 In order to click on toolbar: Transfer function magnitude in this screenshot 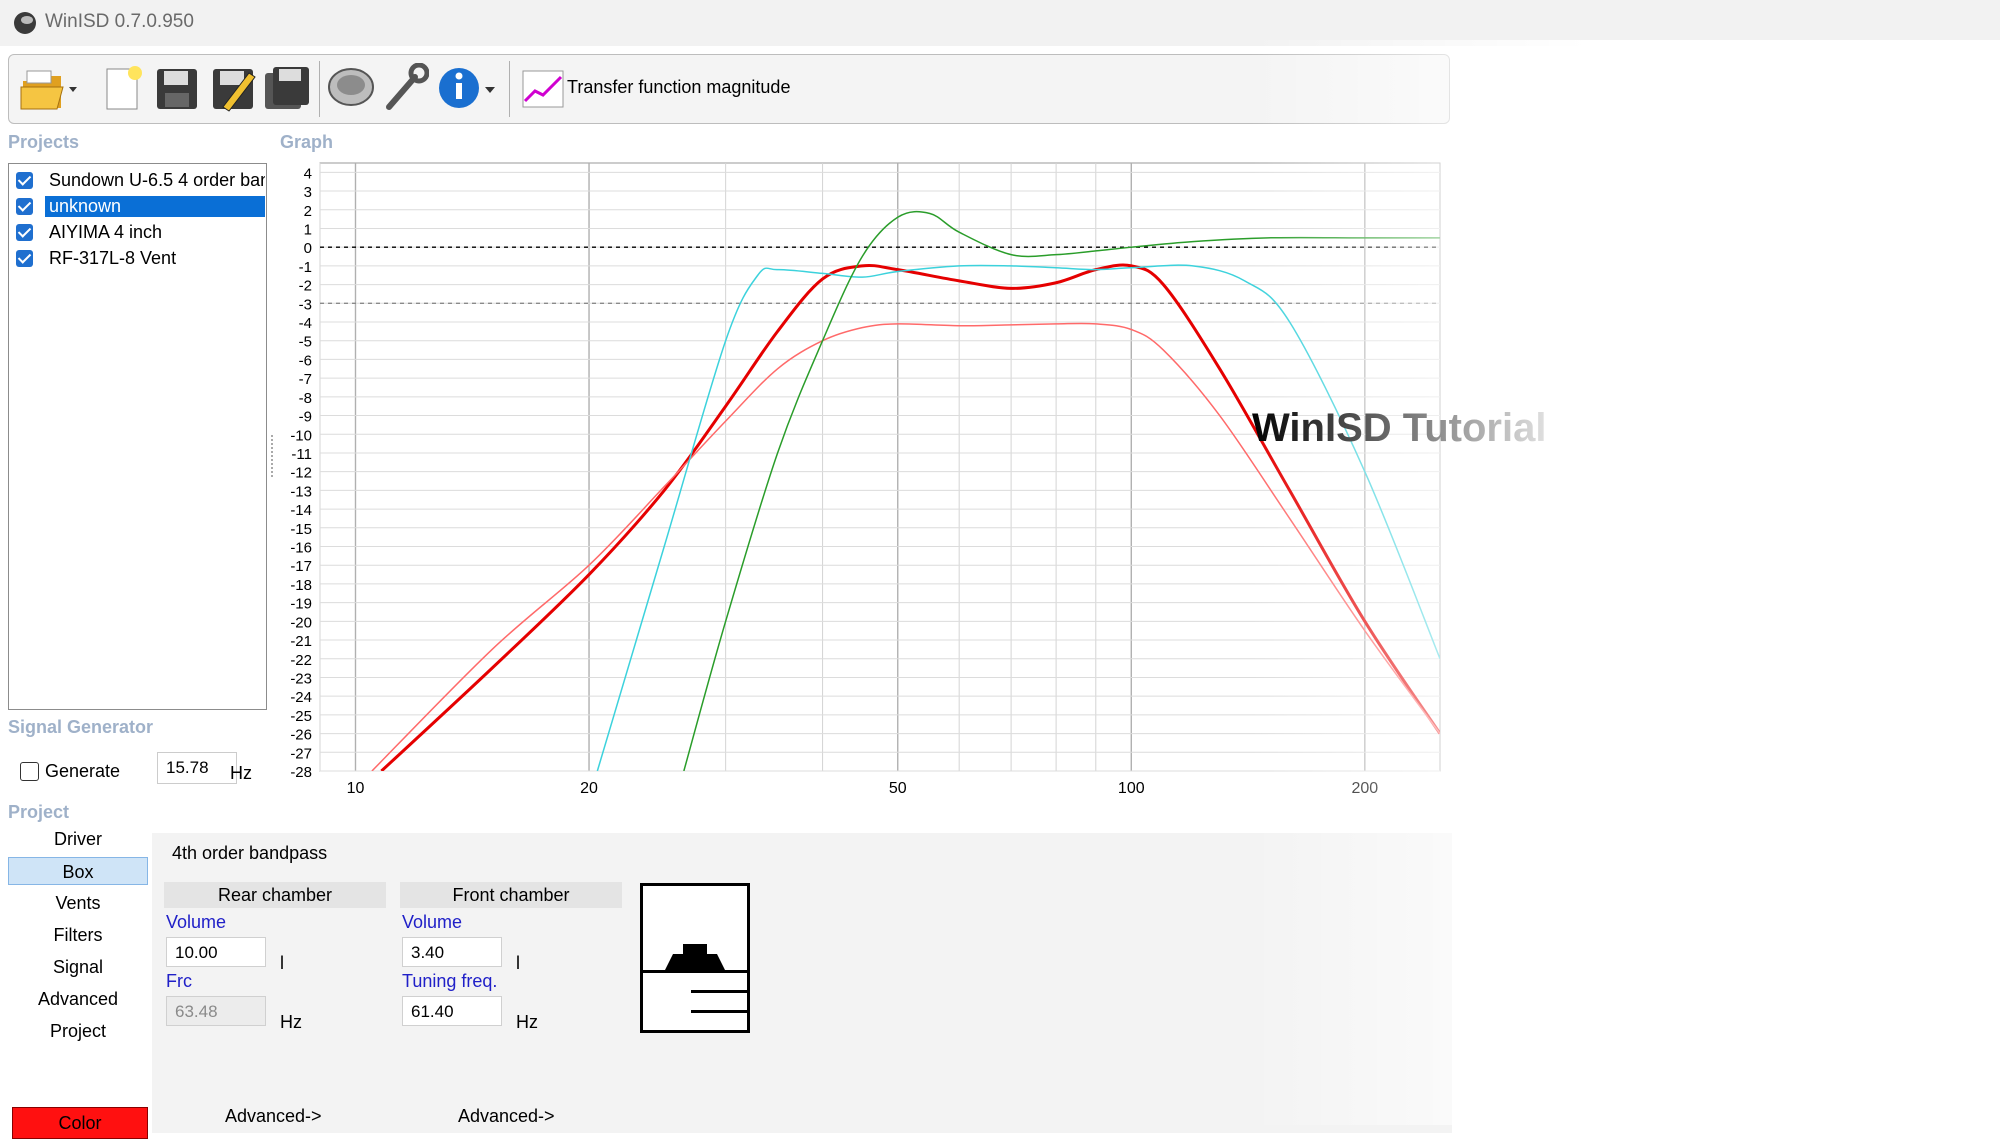, I will do `click(729, 89)`.